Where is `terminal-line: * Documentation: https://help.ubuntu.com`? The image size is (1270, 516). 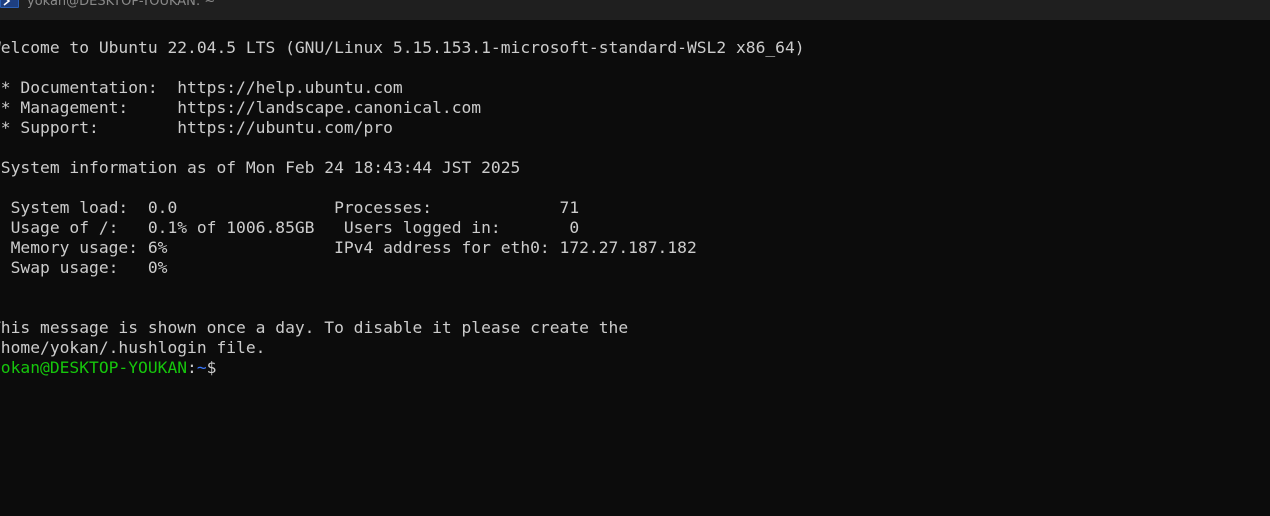
terminal-line: * Documentation: https://help.ubuntu.com is located at coordinates (201, 87).